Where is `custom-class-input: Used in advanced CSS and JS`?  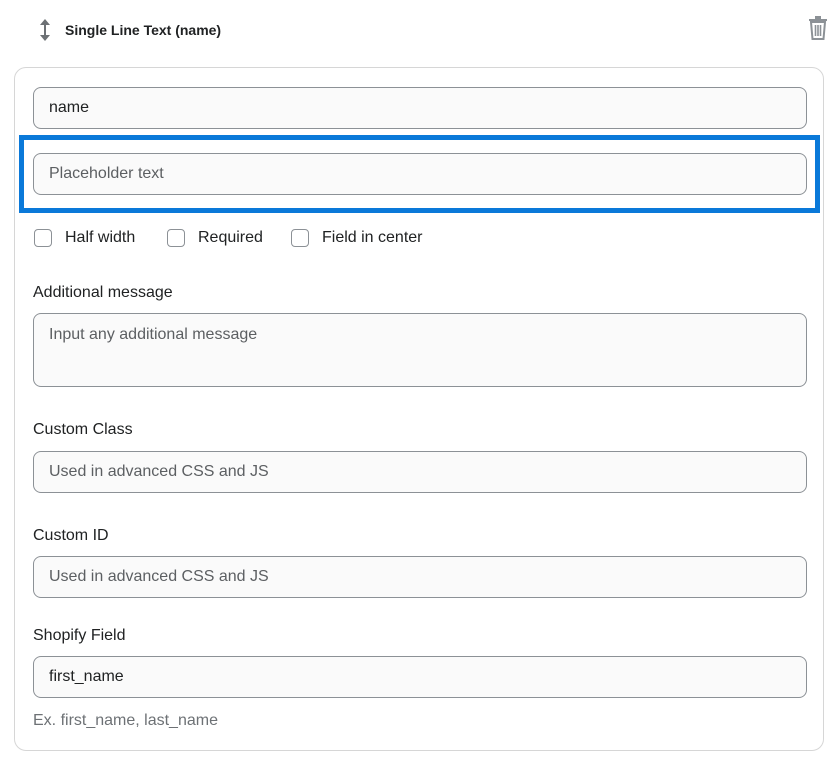 custom-class-input: Used in advanced CSS and JS is located at coordinates (420, 472).